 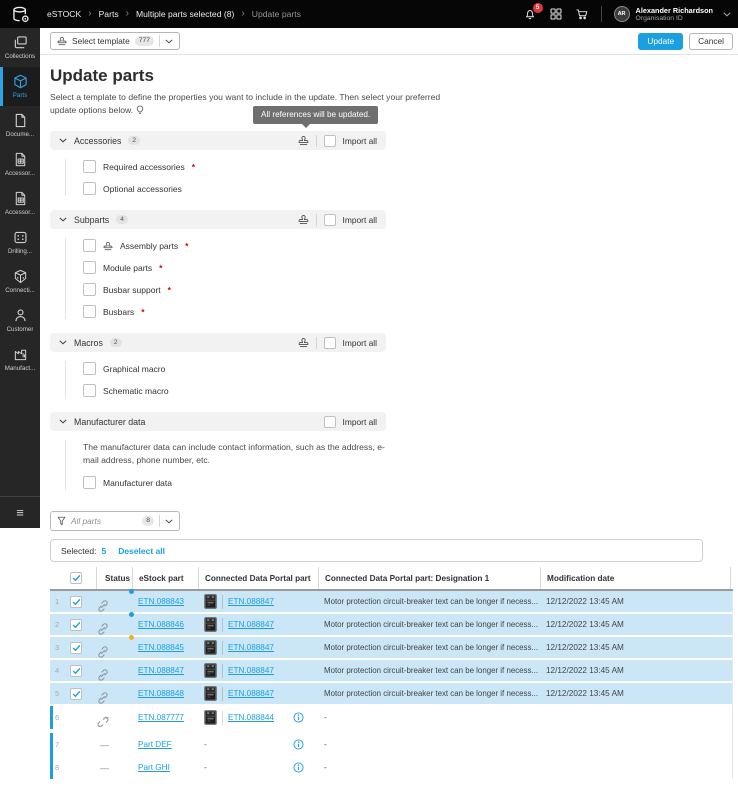 What do you see at coordinates (149, 245) in the screenshot?
I see `property-label: Assembly parts` at bounding box center [149, 245].